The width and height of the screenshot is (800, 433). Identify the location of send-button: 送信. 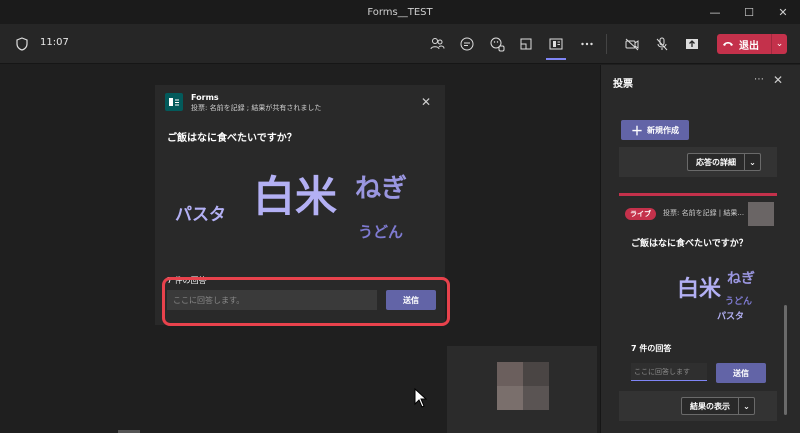
(741, 373).